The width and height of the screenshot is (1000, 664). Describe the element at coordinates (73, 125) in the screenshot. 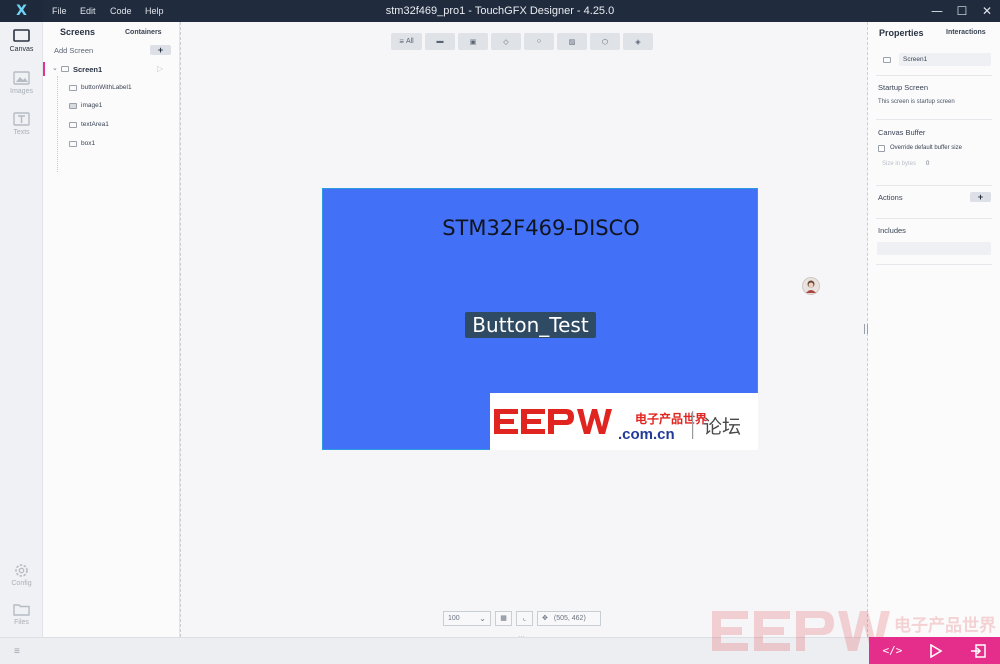

I see `text-widget-icon` at that location.